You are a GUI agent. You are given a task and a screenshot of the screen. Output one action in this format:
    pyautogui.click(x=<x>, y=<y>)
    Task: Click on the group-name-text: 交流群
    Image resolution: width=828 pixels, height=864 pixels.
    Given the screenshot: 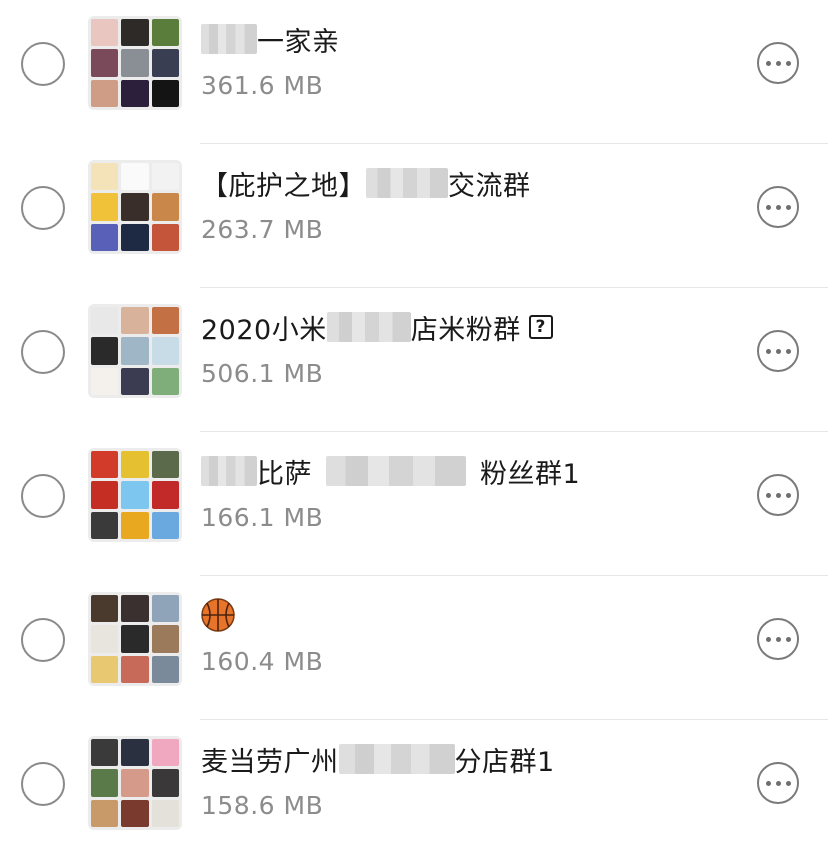 What is the action you would take?
    pyautogui.click(x=489, y=186)
    